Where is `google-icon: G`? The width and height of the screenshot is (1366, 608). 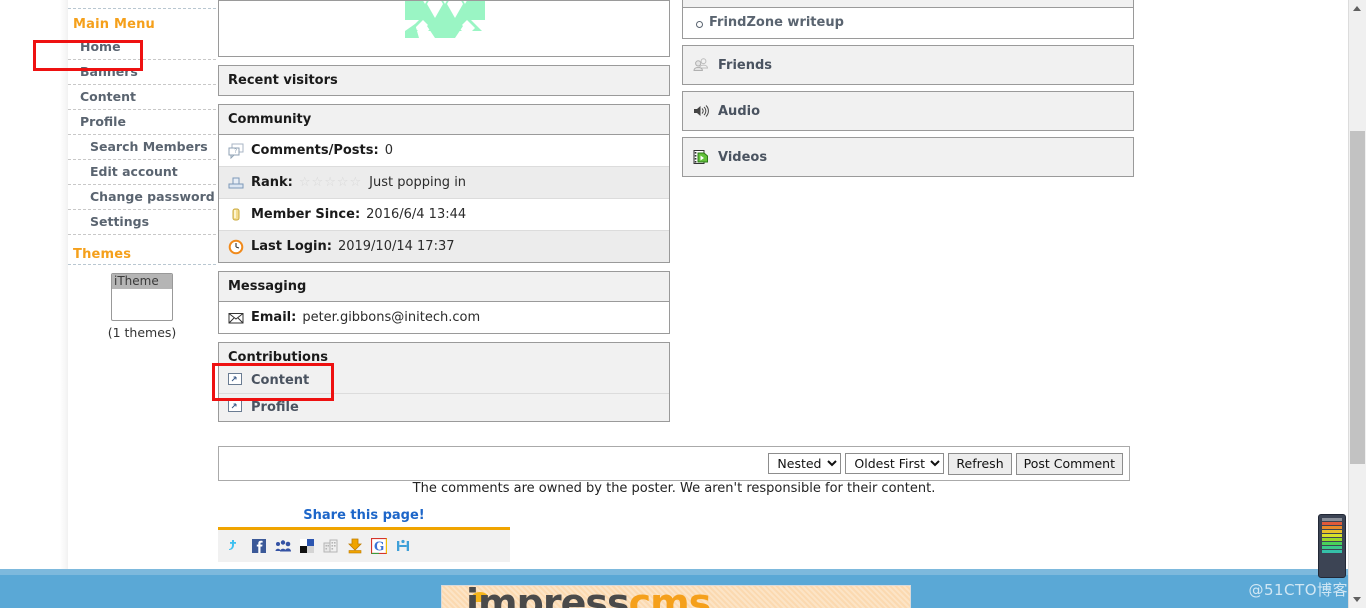 google-icon: G is located at coordinates (379, 546).